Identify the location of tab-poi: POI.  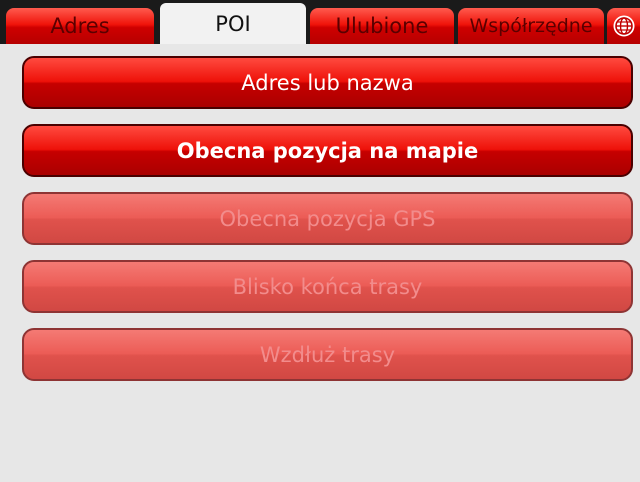
(233, 24).